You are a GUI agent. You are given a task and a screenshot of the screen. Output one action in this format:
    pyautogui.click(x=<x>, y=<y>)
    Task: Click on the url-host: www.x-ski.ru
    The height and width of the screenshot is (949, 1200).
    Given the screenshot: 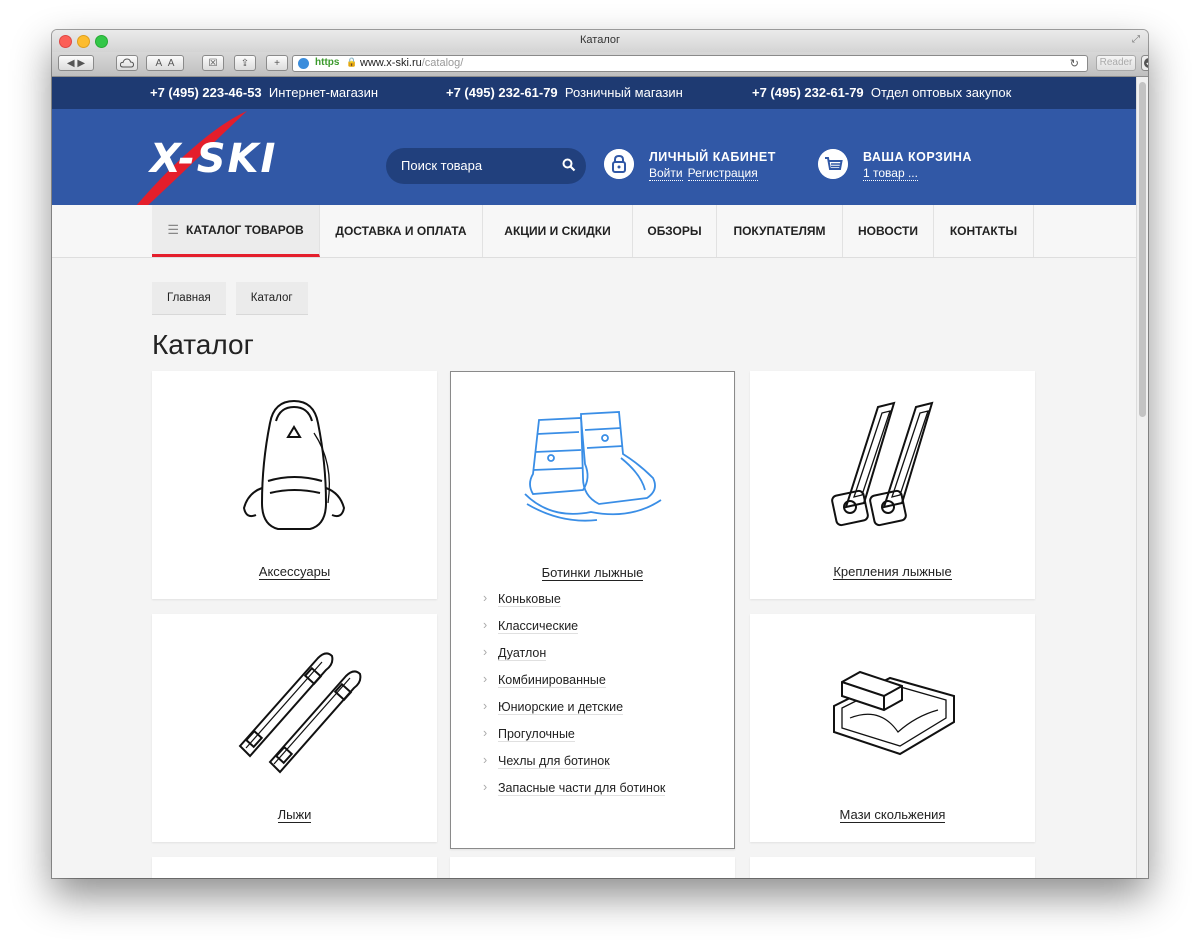 What is the action you would take?
    pyautogui.click(x=391, y=63)
    